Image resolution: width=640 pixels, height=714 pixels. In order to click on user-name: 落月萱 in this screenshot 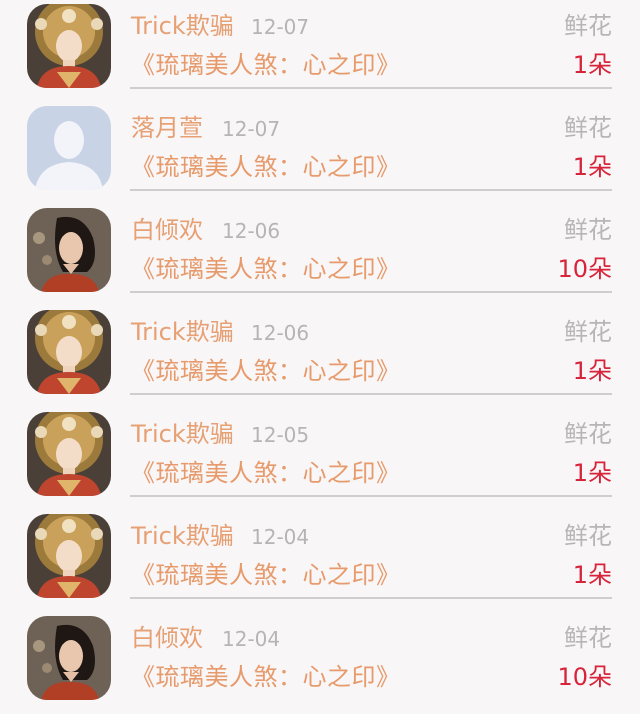, I will do `click(167, 128)`.